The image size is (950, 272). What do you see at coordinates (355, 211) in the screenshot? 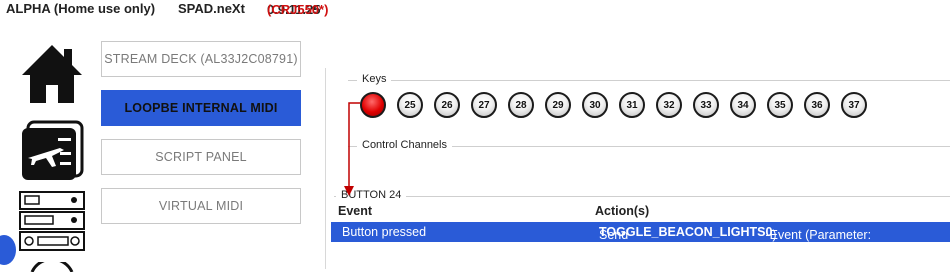
I see `event-column-header: Event` at bounding box center [355, 211].